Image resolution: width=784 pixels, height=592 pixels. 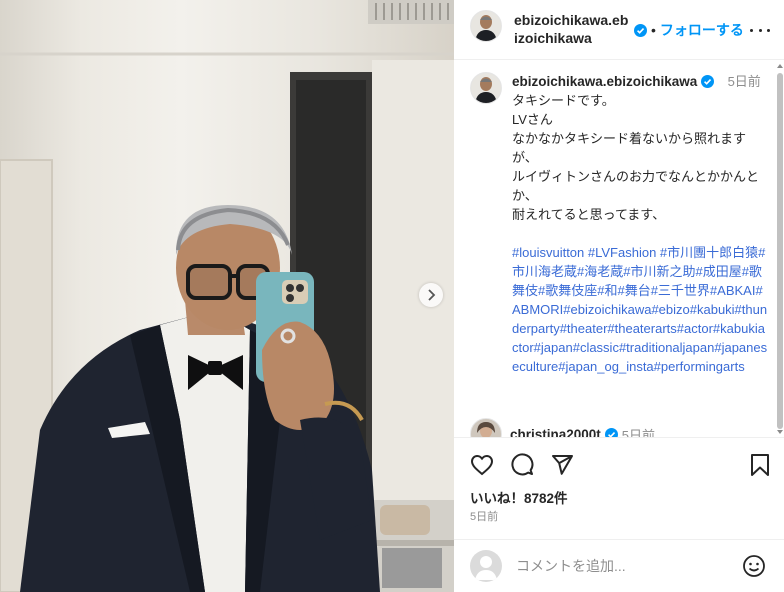 What do you see at coordinates (563, 100) in the screenshot?
I see `caption-line: タキシードです。` at bounding box center [563, 100].